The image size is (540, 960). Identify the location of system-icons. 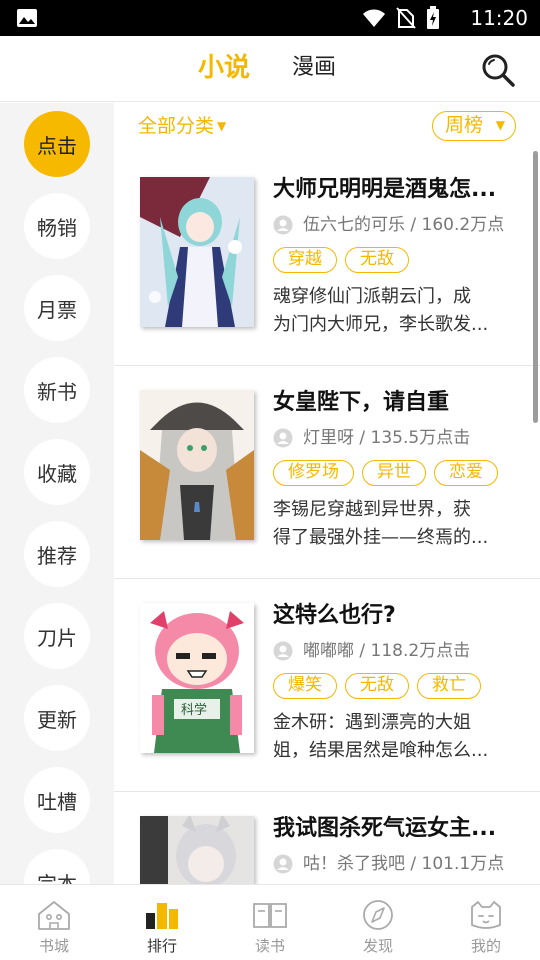
(401, 18).